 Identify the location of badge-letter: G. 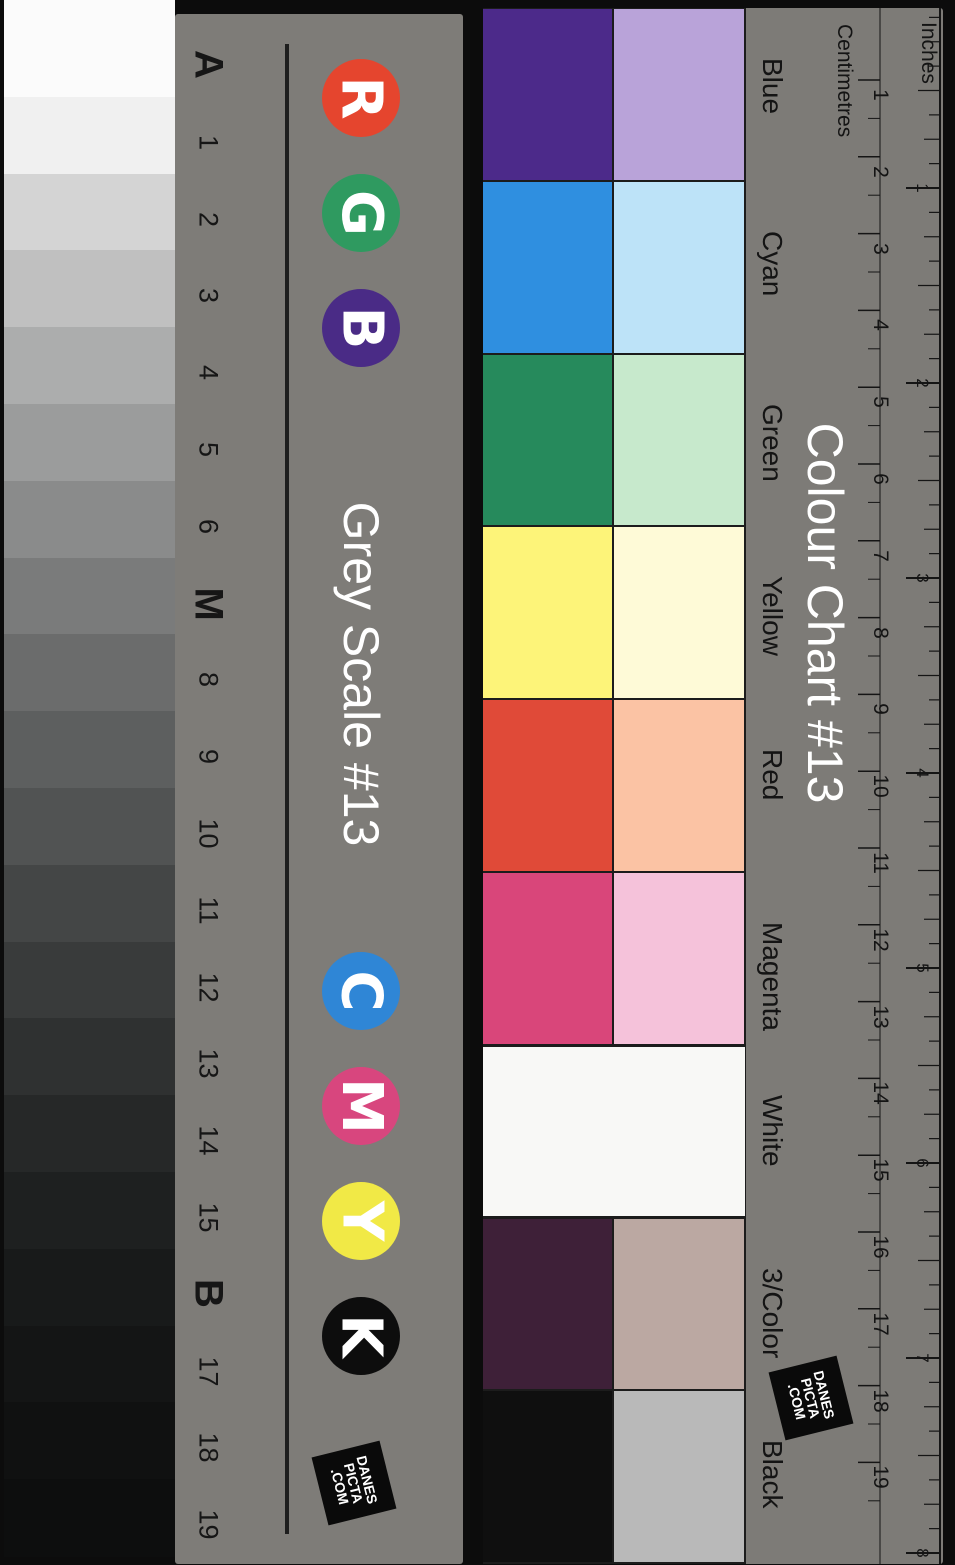
(361, 213).